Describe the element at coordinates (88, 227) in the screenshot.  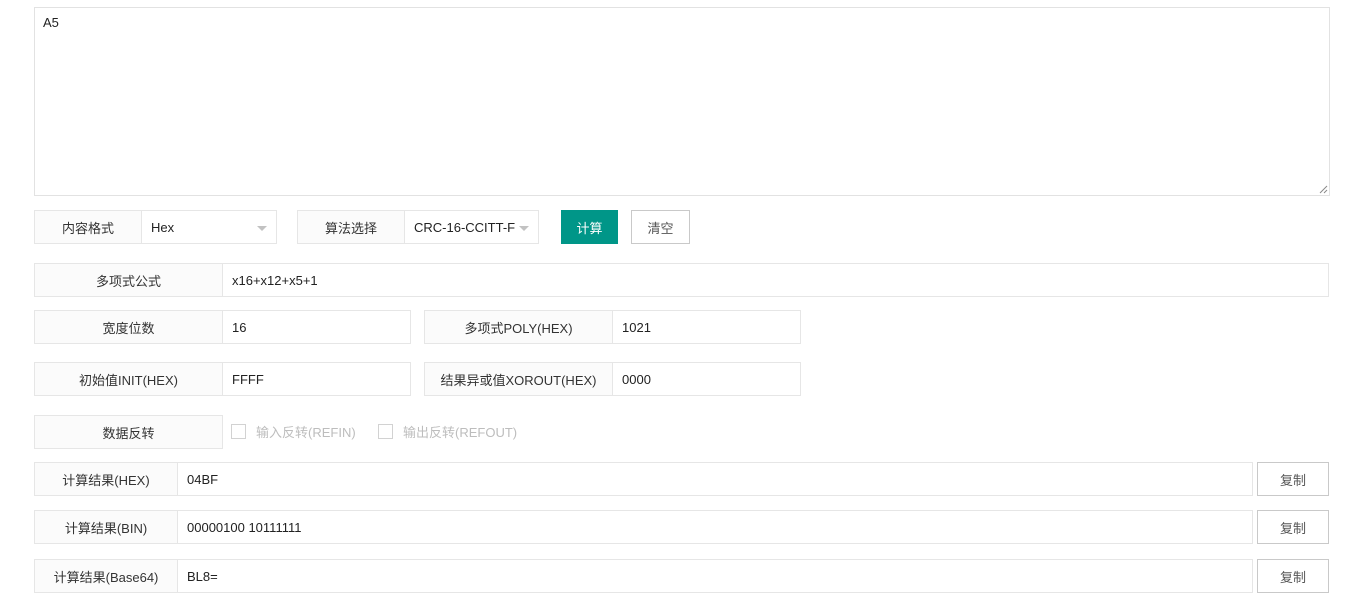
I see `format-label: 内容格式` at that location.